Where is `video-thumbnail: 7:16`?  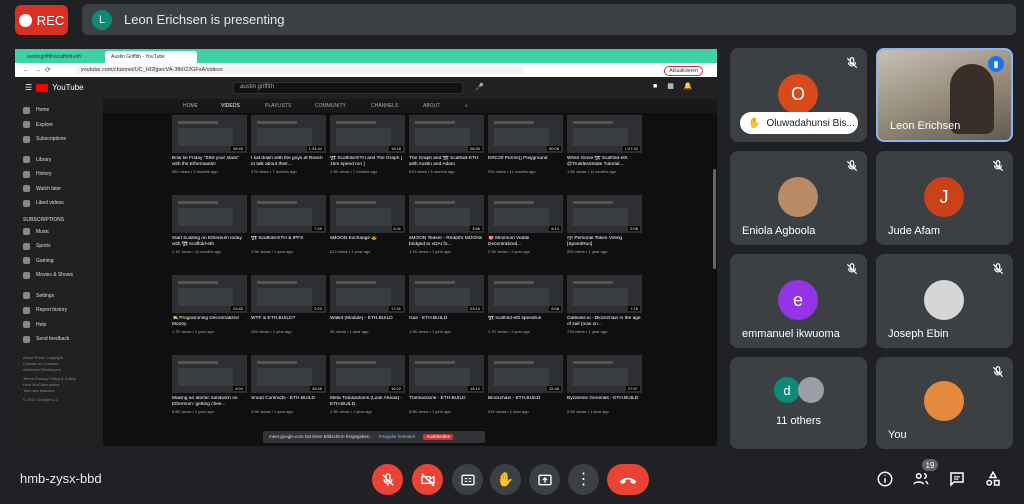 video-thumbnail: 7:16 is located at coordinates (604, 294).